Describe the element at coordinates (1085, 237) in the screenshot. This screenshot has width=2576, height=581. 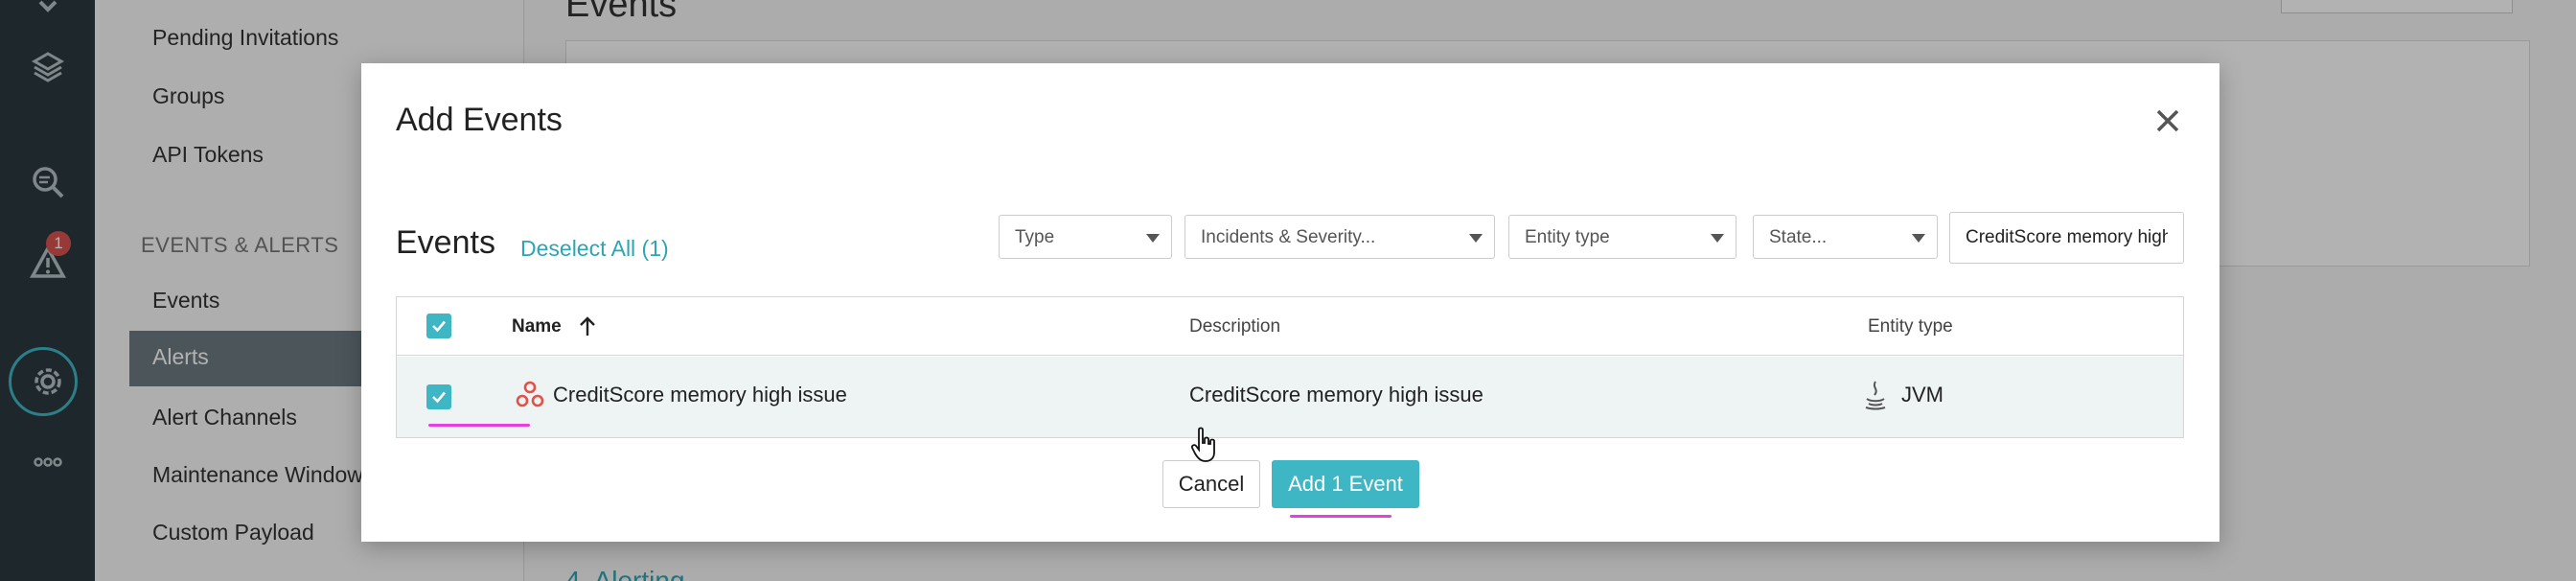
I see `type-filter: Type` at that location.